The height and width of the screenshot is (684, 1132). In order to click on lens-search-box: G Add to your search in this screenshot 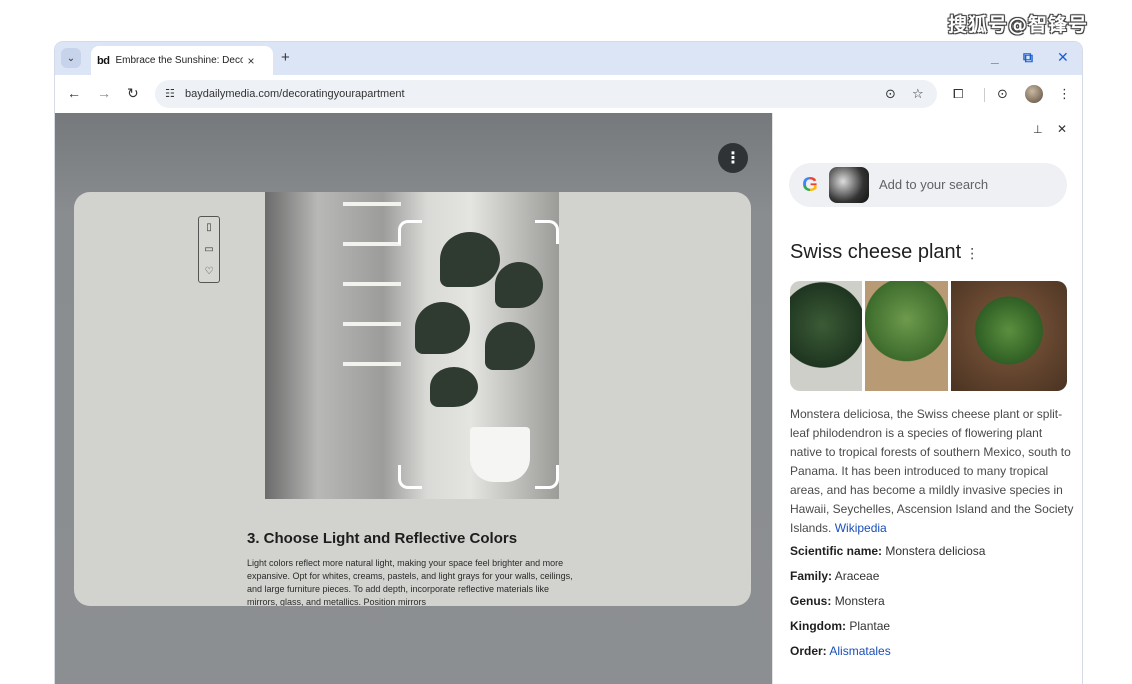, I will do `click(928, 185)`.